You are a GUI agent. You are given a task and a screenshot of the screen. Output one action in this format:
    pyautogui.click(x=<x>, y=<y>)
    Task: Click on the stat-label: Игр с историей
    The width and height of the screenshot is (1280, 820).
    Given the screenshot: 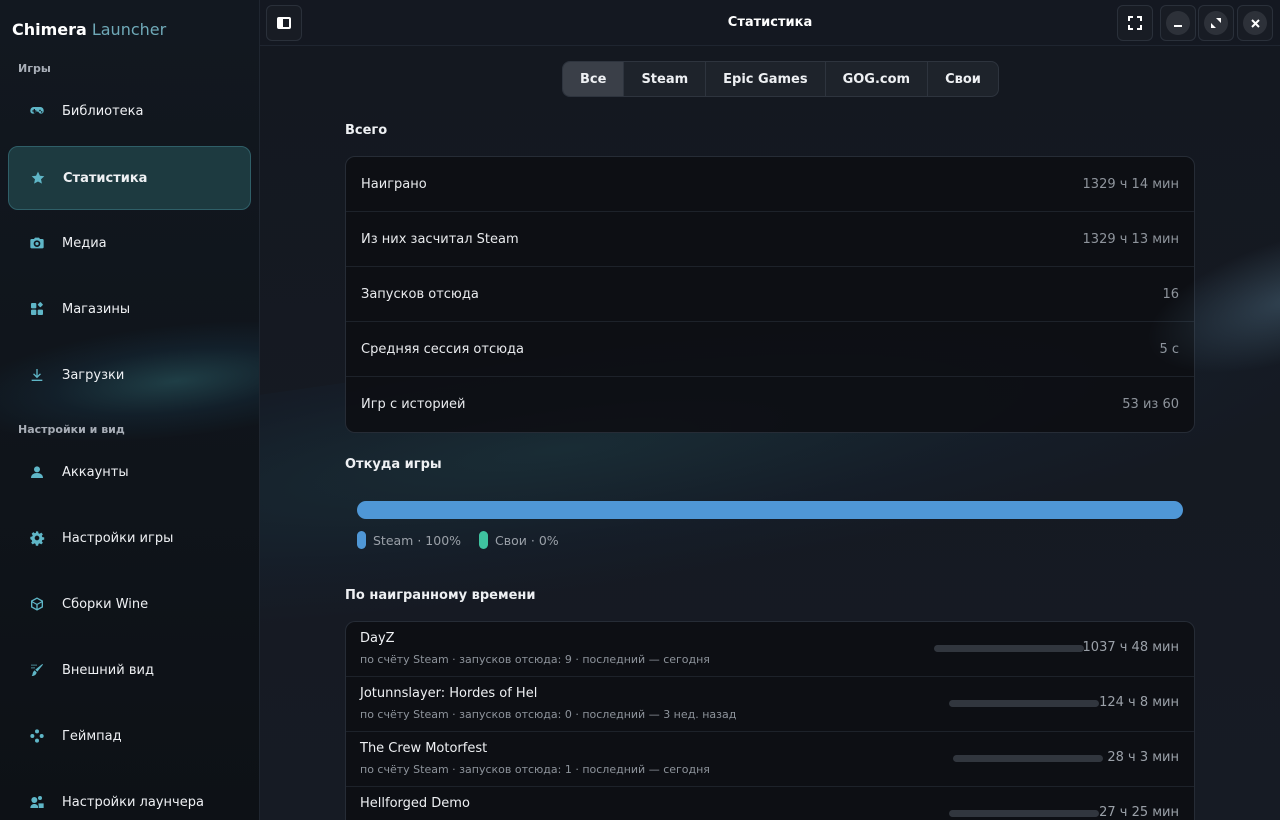 What is the action you would take?
    pyautogui.click(x=413, y=404)
    